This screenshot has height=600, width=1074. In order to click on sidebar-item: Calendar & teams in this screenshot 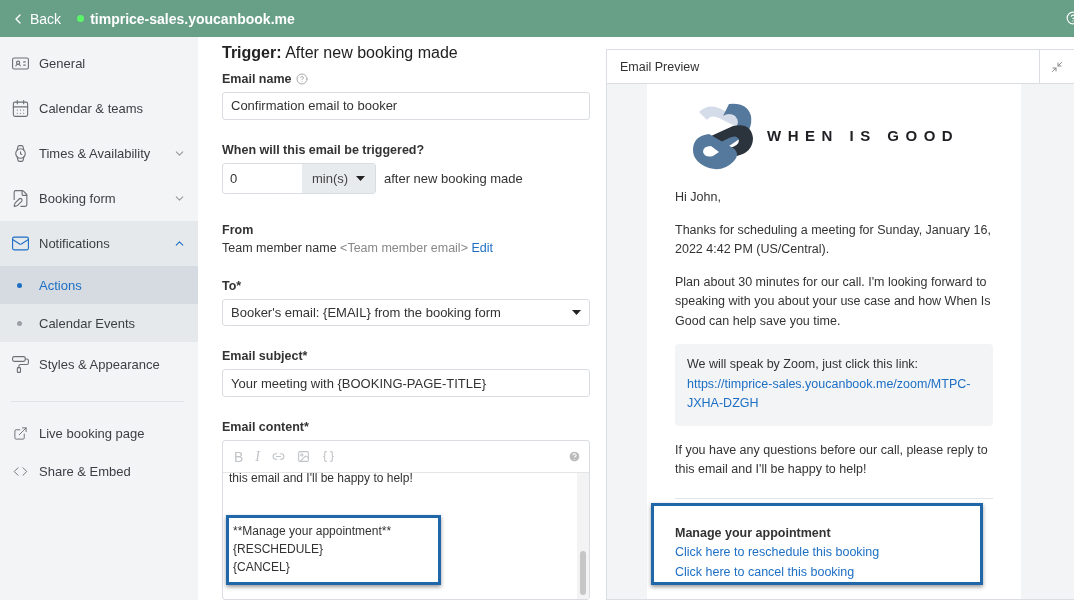, I will do `click(99, 108)`.